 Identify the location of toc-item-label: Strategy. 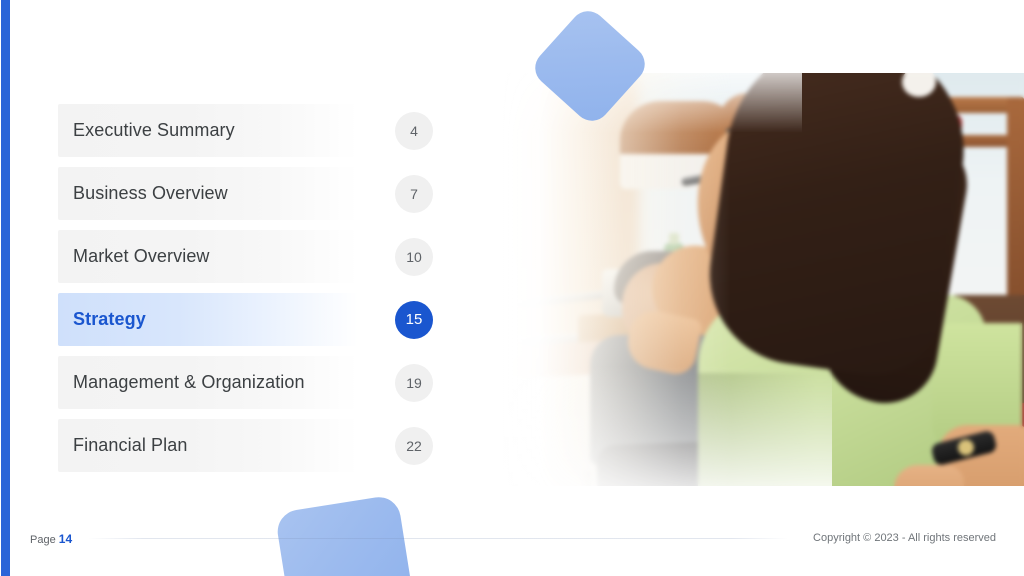
(109, 319).